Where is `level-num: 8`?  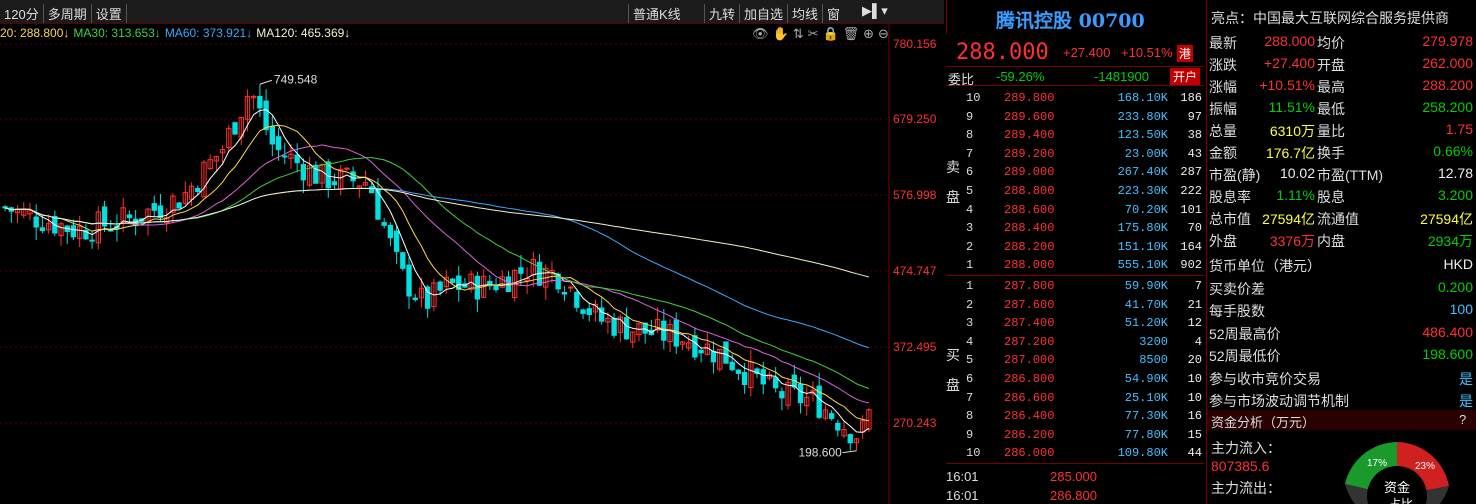 level-num: 8 is located at coordinates (970, 135).